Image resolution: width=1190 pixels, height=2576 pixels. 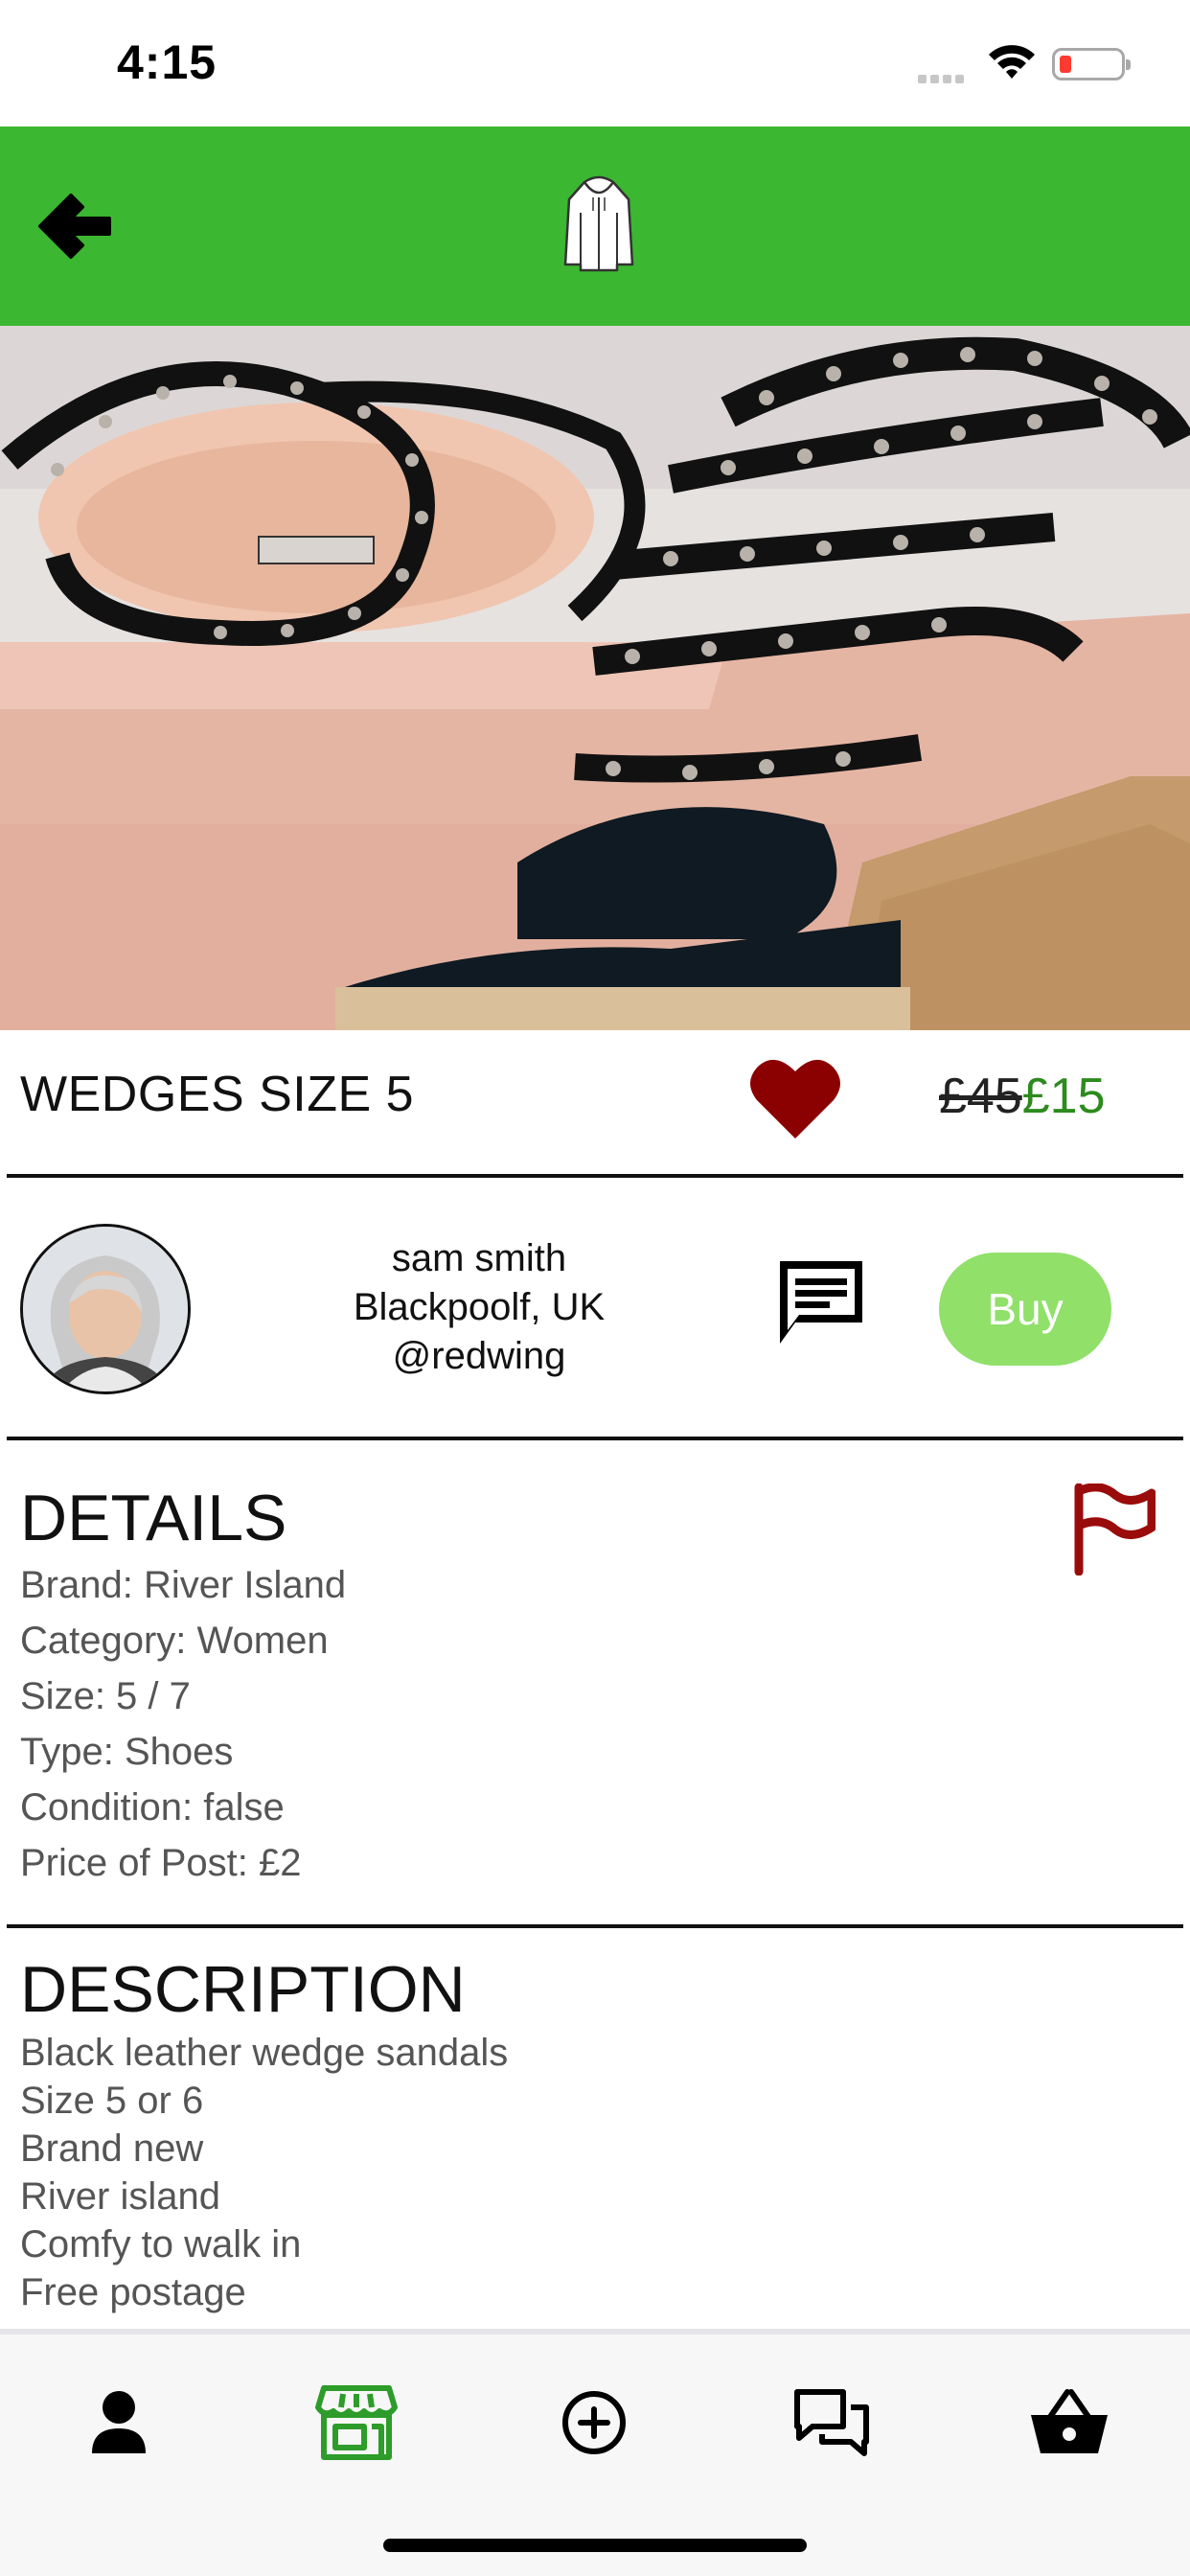 What do you see at coordinates (112, 2149) in the screenshot?
I see `description-line: Brand new` at bounding box center [112, 2149].